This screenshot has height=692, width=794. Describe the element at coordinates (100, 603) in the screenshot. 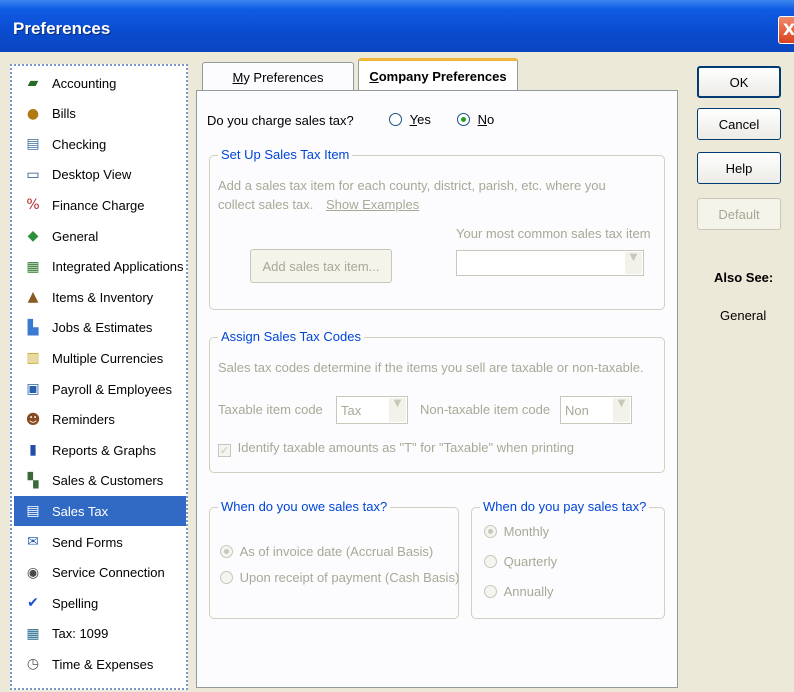

I see `sidebar-item-spelling: ✔ Spelling` at that location.